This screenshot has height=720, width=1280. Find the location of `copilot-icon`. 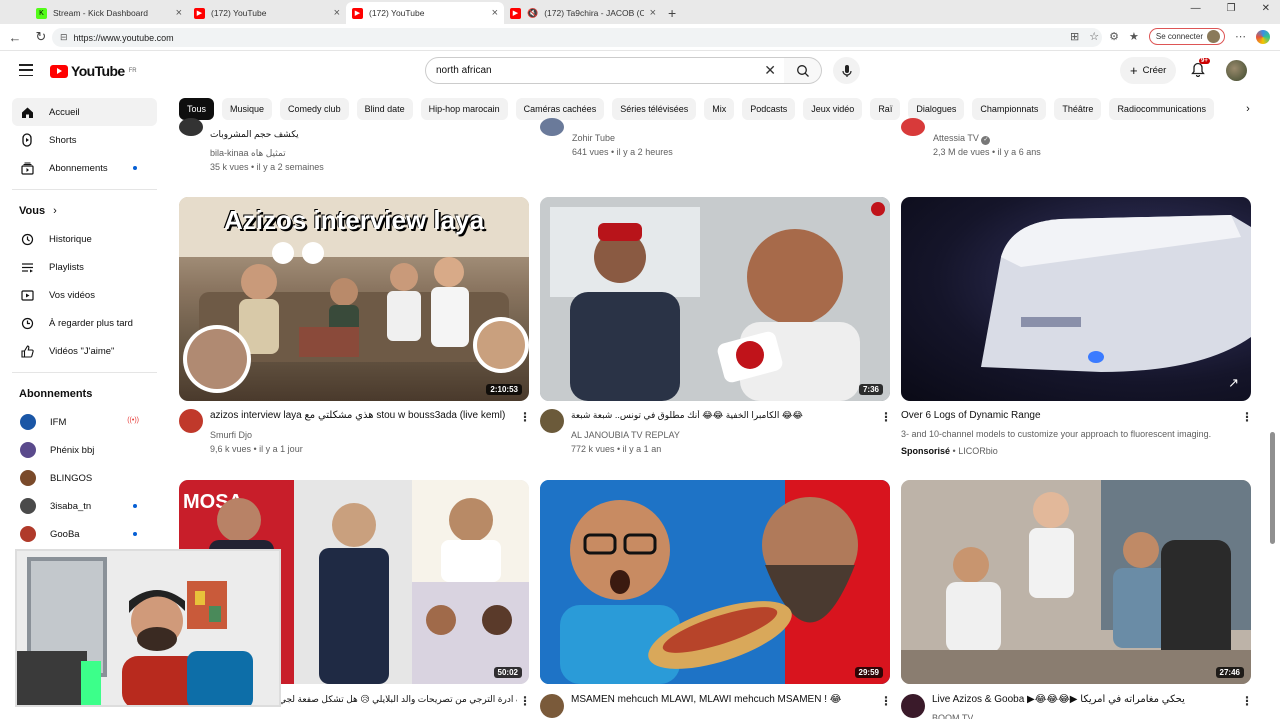

copilot-icon is located at coordinates (1263, 36).